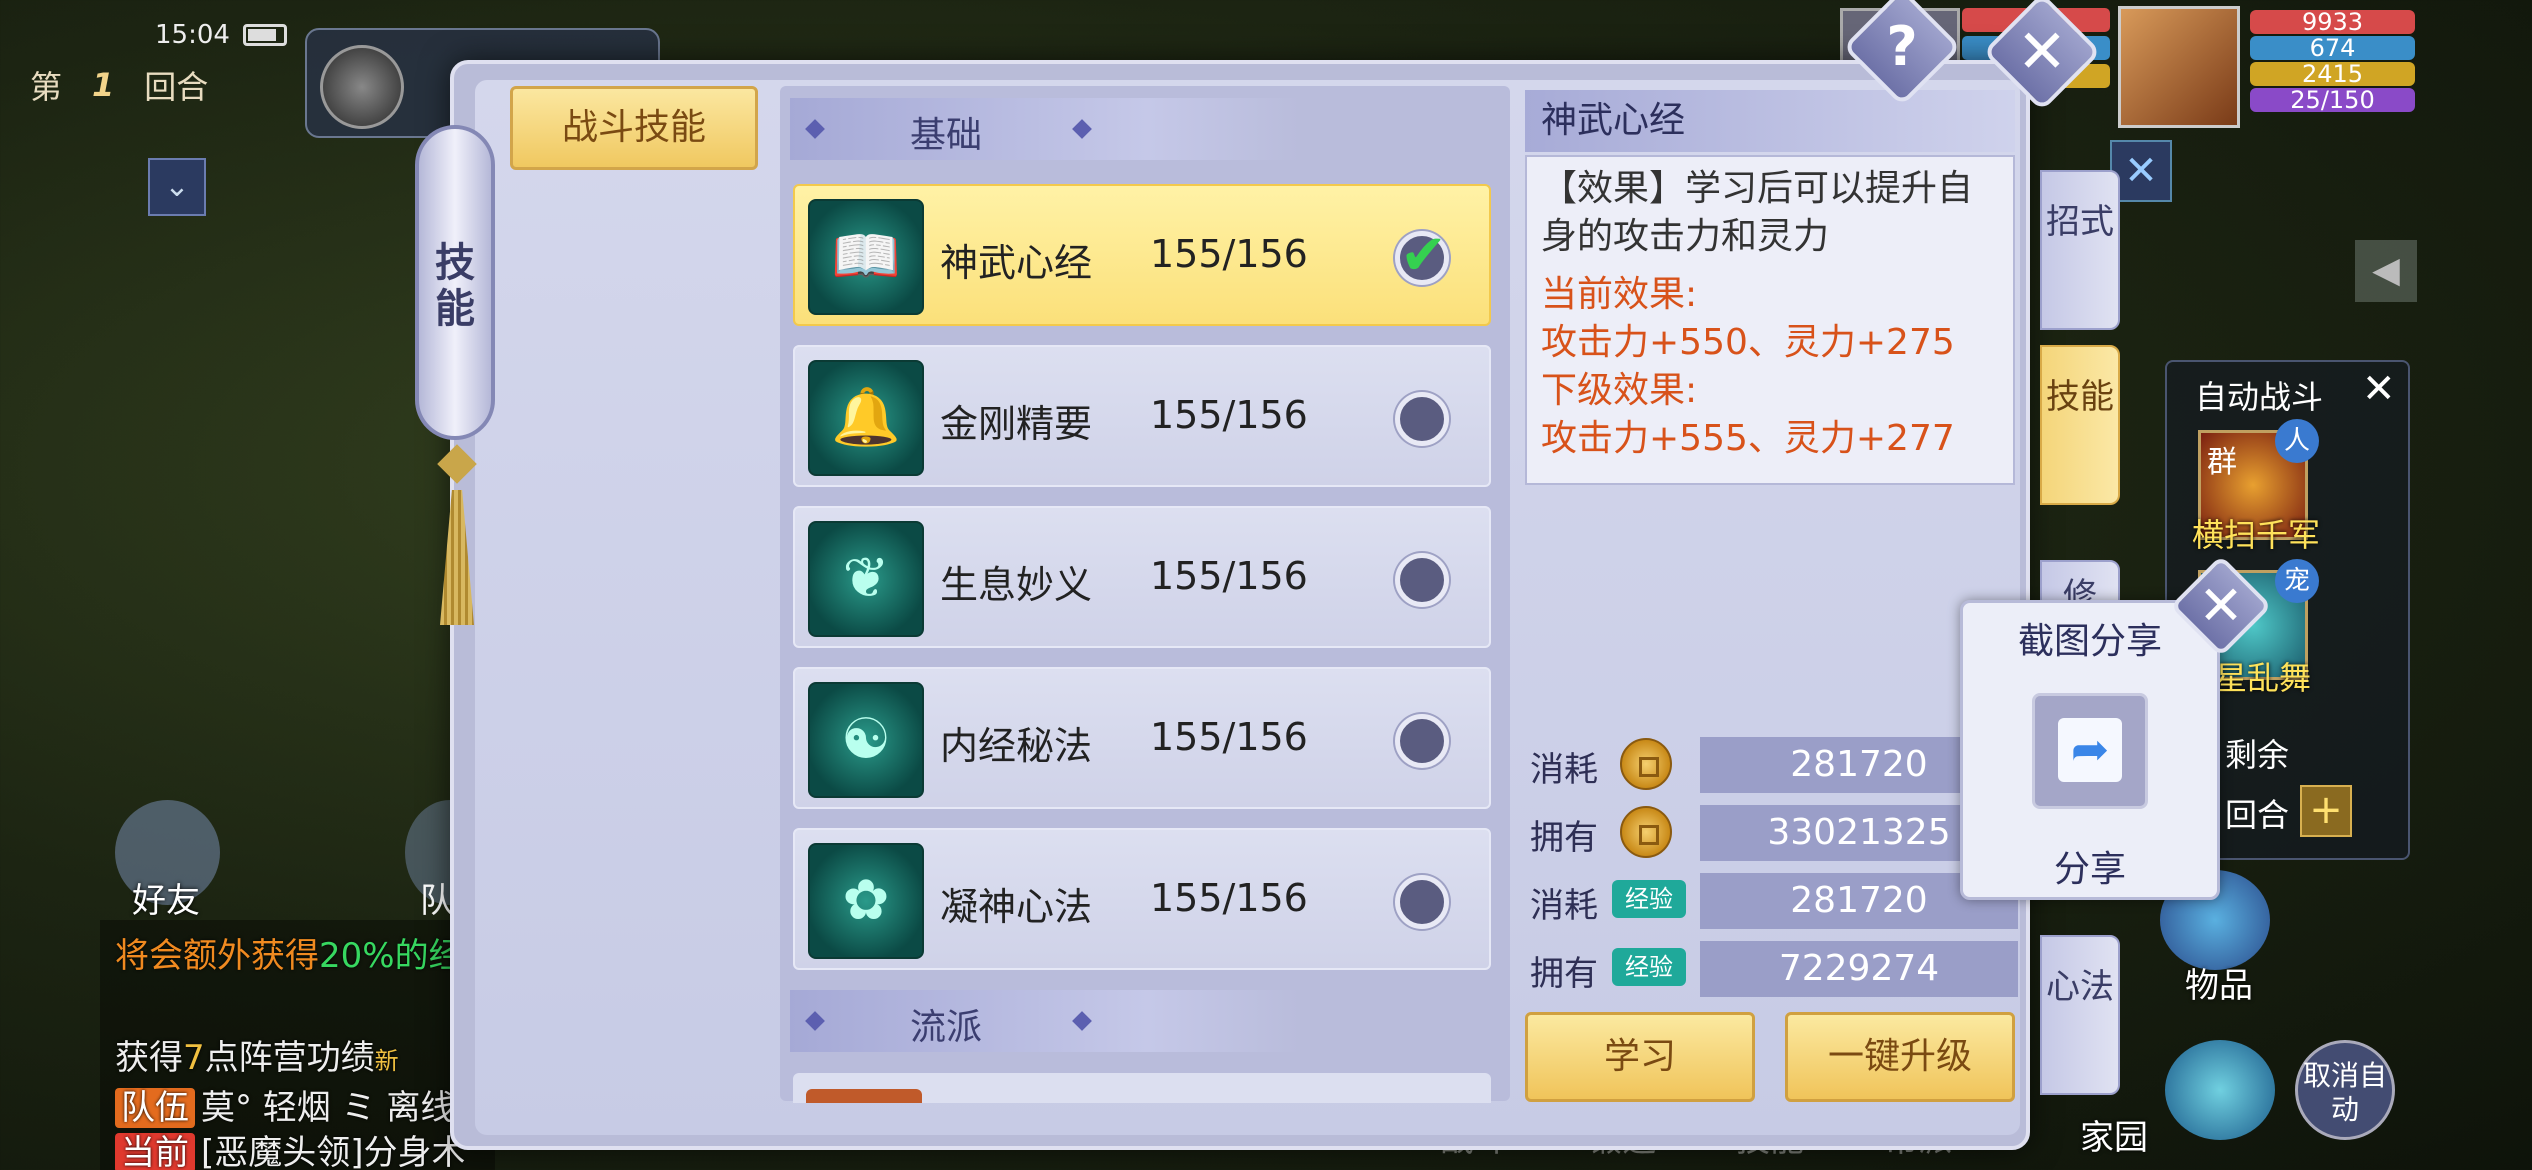  Describe the element at coordinates (1757, 212) in the screenshot. I see `effect-description: 【效果】学习后可以提升自身的攻击力和灵力` at that location.